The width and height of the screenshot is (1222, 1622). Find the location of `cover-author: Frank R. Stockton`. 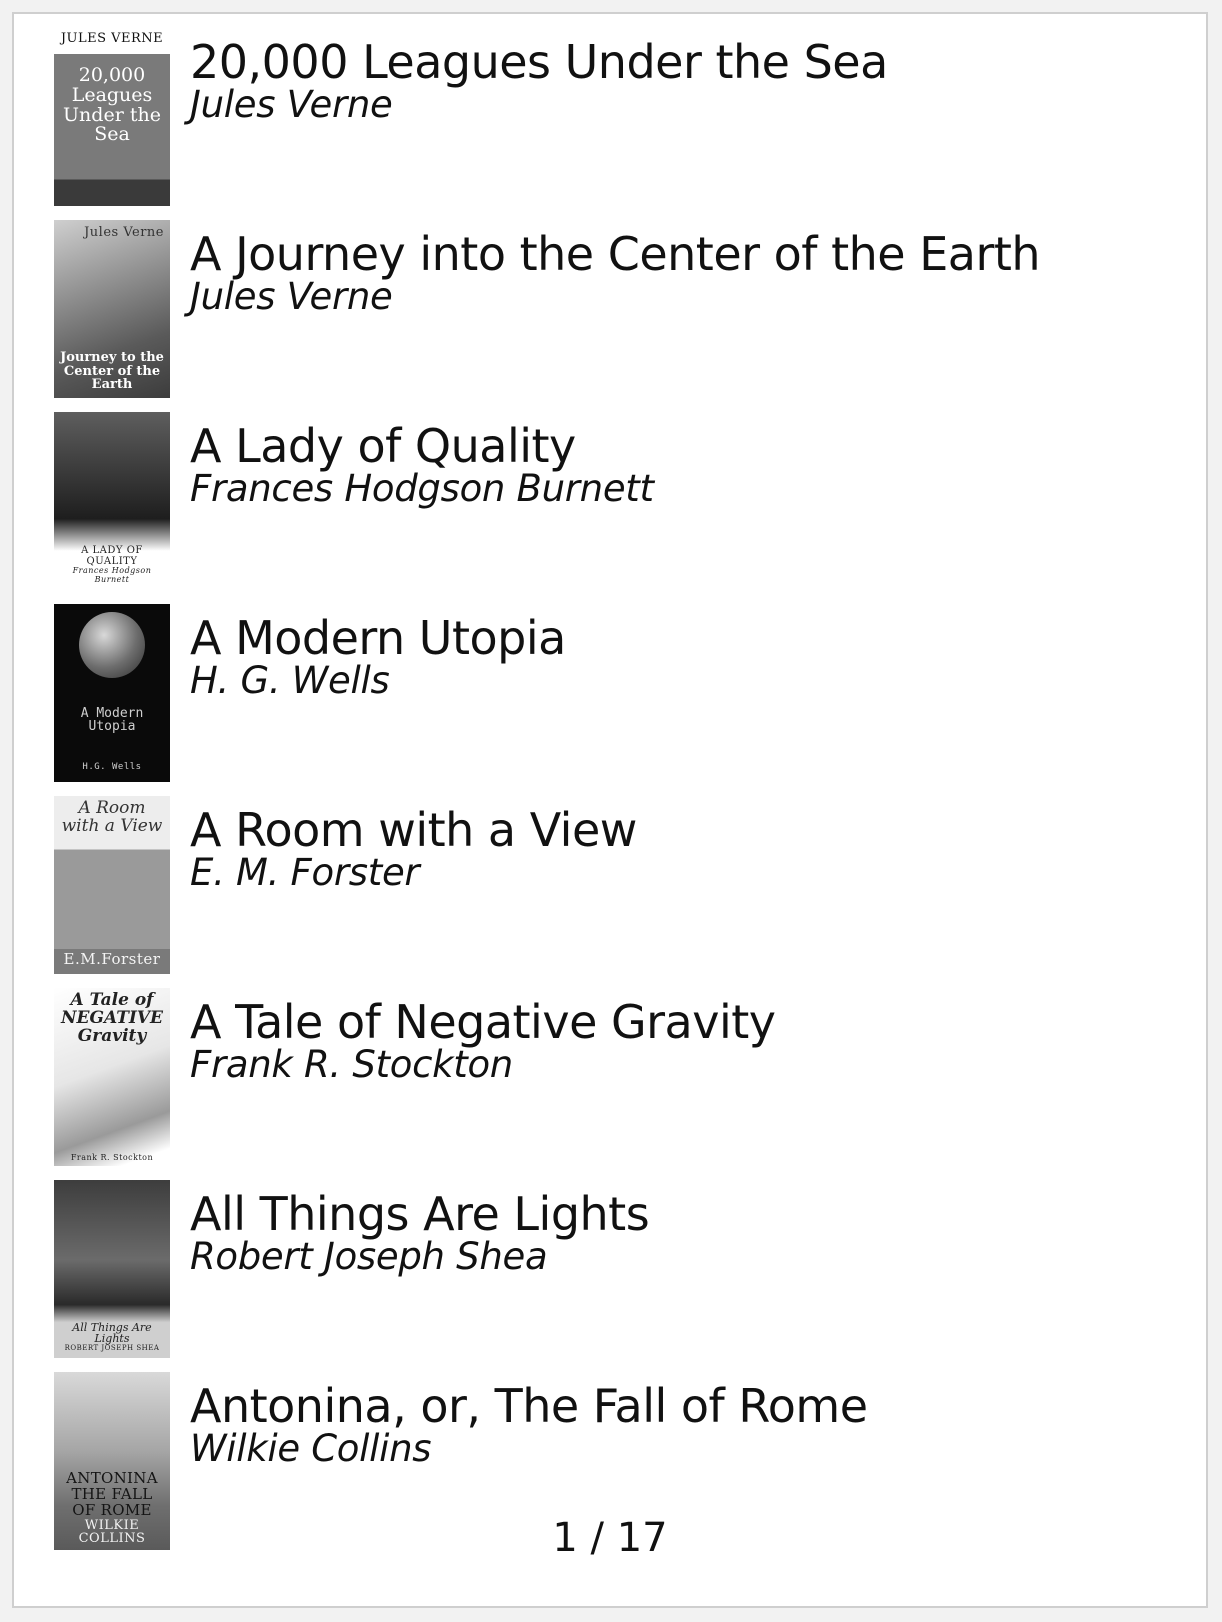

cover-author: Frank R. Stockton is located at coordinates (112, 1157).